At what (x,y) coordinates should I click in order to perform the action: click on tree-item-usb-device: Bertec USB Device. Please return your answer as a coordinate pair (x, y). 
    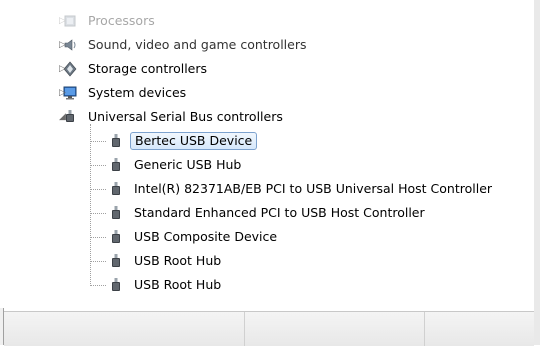
    Looking at the image, I should click on (183, 141).